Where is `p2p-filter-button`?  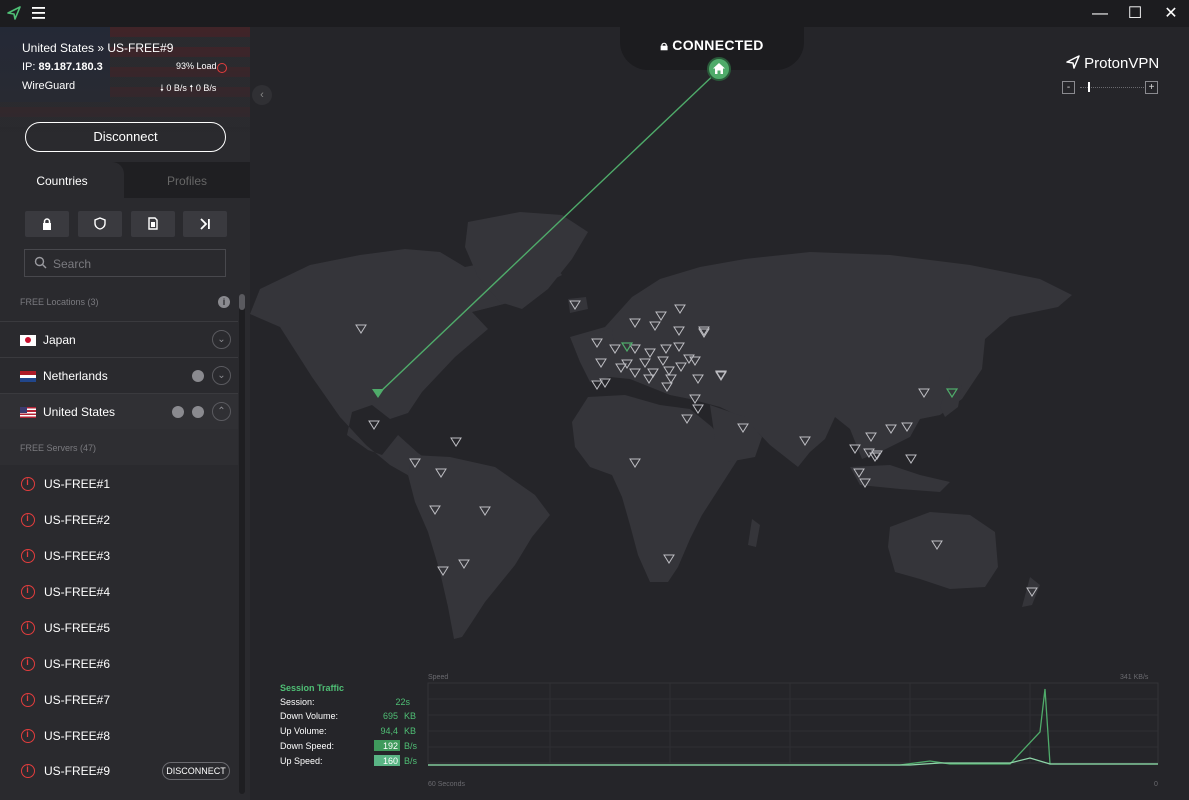
p2p-filter-button is located at coordinates (153, 224).